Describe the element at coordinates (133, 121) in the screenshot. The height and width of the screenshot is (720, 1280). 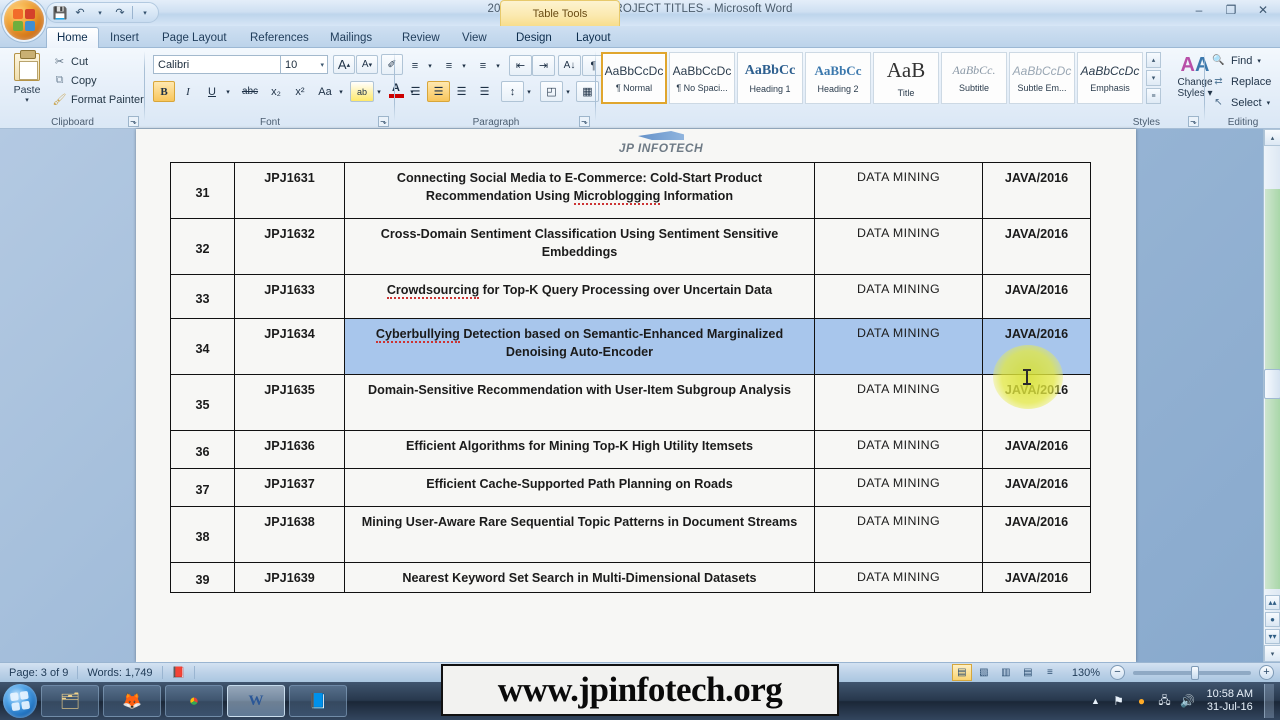
I see `clipboard-dialog-launcher: ⬎` at that location.